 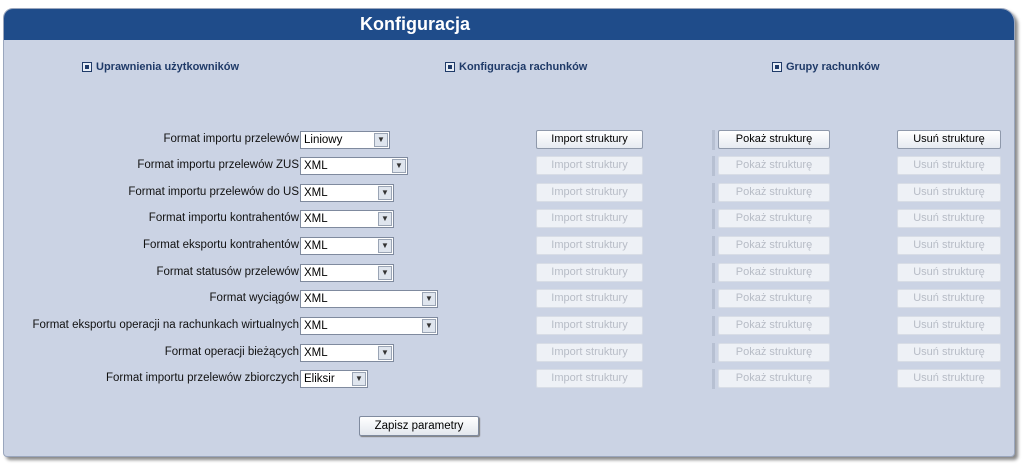 I want to click on format-label: Format importu przelewów, so click(x=231, y=139).